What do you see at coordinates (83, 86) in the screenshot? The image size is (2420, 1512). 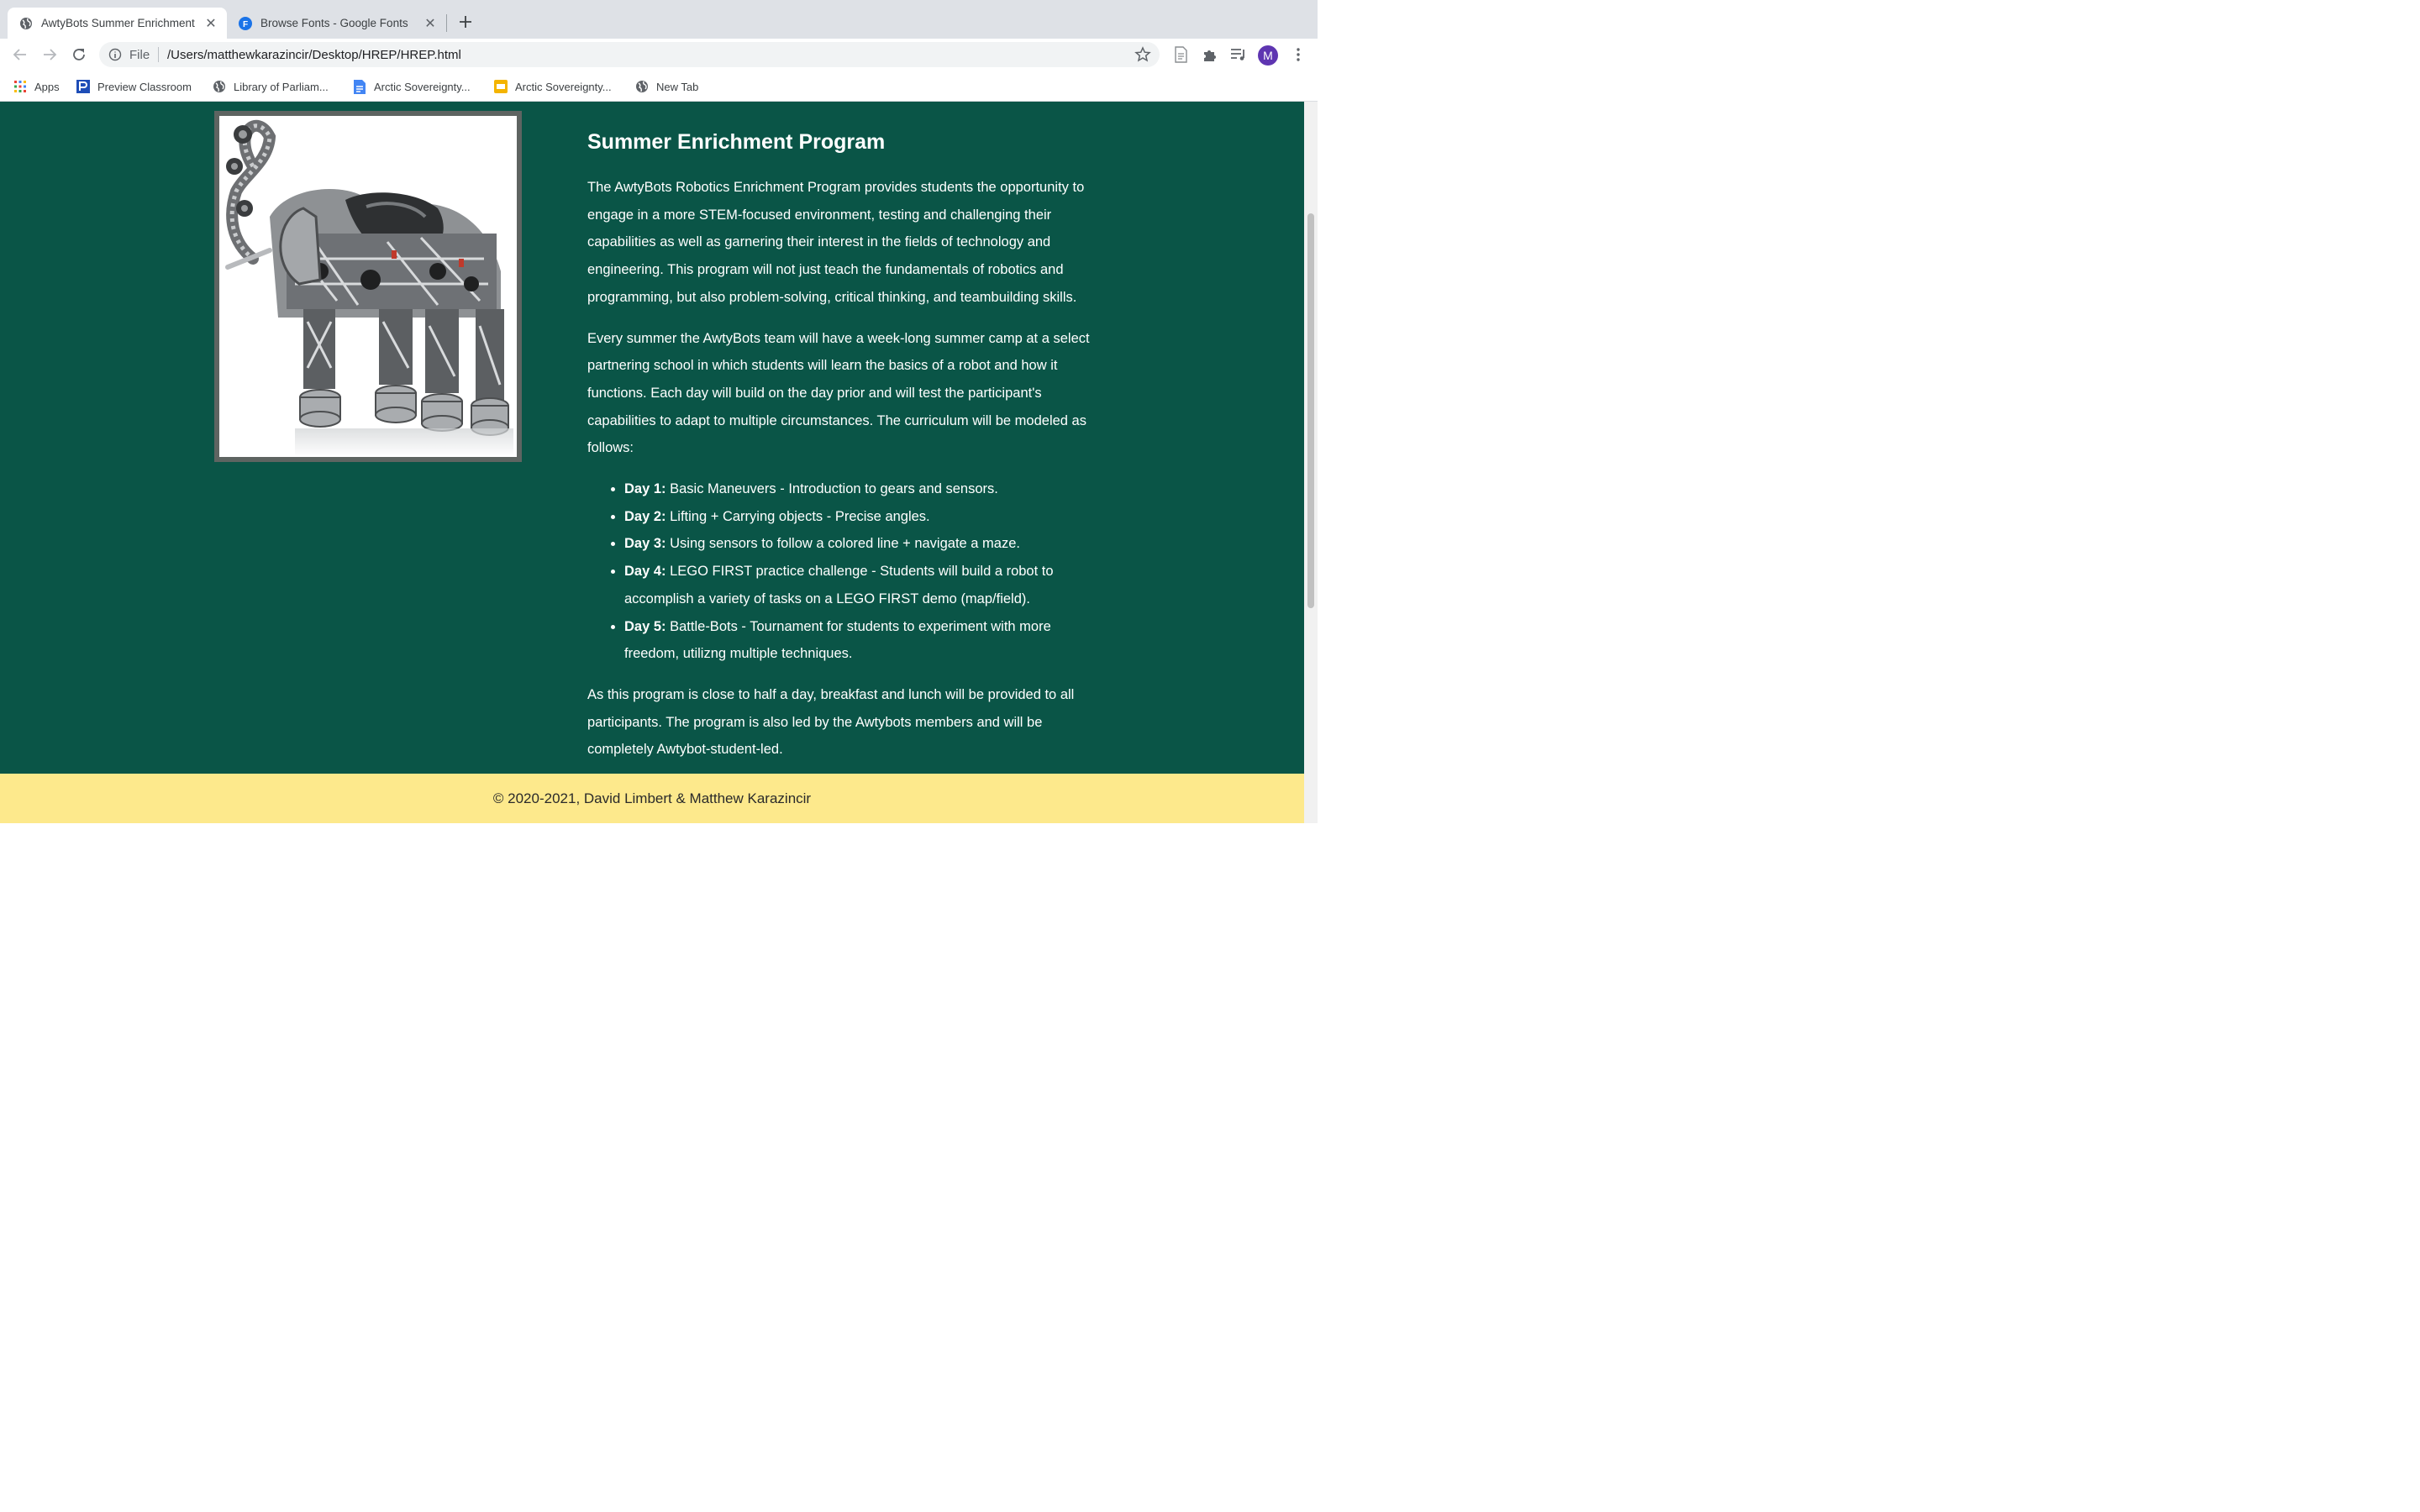 I see `p-logo-icon` at bounding box center [83, 86].